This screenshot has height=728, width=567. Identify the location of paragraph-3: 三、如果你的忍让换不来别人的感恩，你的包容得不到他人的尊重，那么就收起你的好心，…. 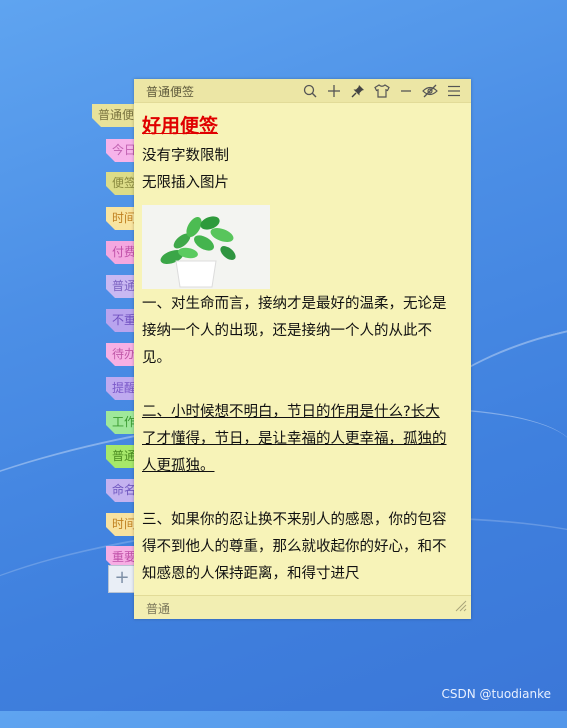
(294, 547).